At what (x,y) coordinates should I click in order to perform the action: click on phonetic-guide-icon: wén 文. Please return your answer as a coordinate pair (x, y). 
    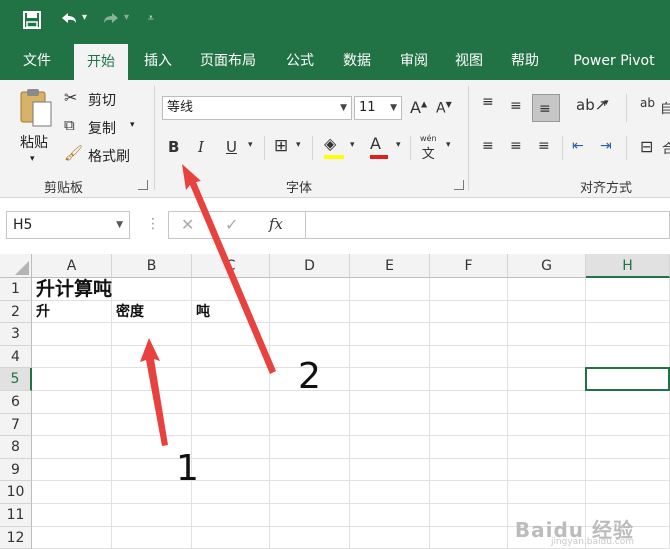
    Looking at the image, I should click on (428, 148).